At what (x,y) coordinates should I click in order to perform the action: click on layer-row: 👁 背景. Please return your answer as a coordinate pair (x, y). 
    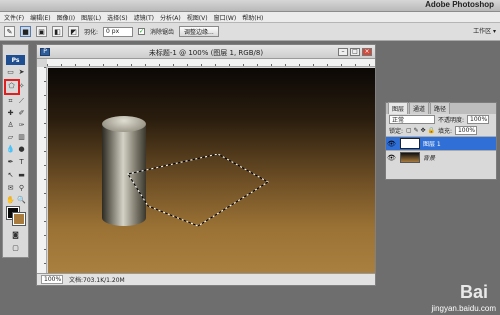
    Looking at the image, I should click on (441, 157).